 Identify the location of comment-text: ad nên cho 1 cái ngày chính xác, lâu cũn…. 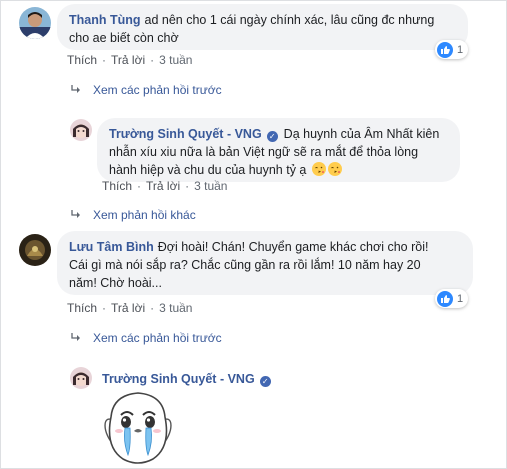
(289, 20).